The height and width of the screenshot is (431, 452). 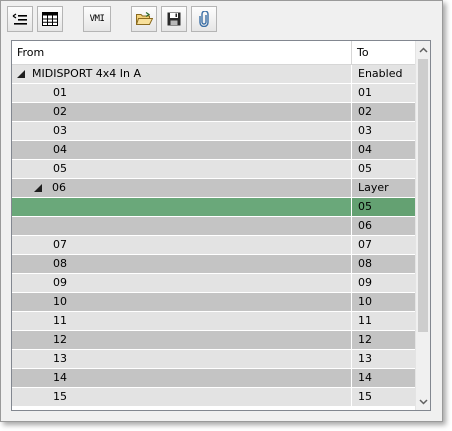 I want to click on from-label: 12, so click(x=60, y=339).